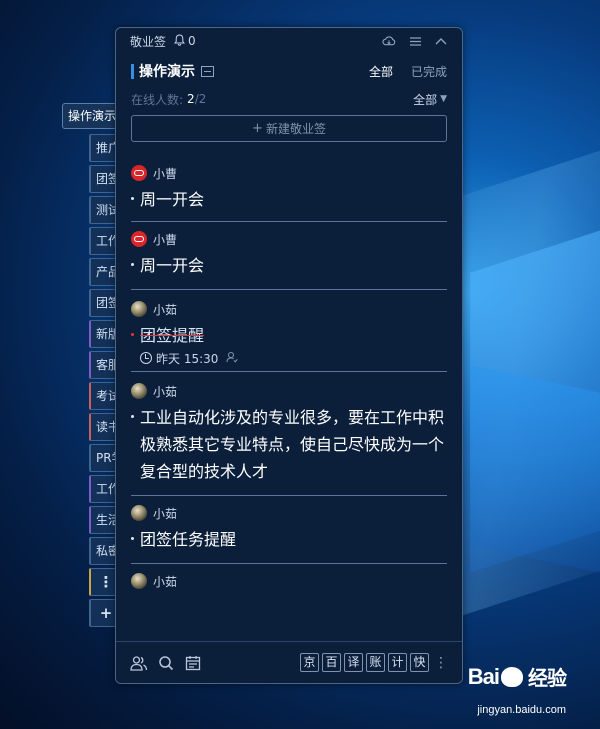  Describe the element at coordinates (167, 72) in the screenshot. I see `group-name: 操作演示` at that location.